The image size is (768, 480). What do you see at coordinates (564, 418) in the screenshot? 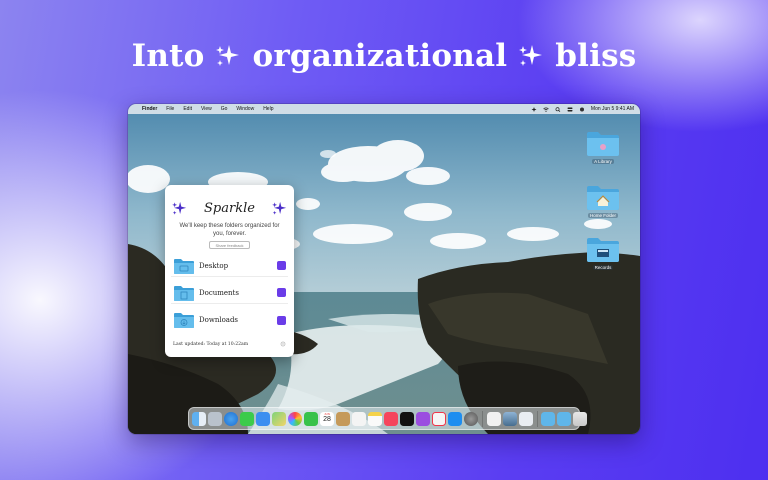
I see `documents-folder-icon` at bounding box center [564, 418].